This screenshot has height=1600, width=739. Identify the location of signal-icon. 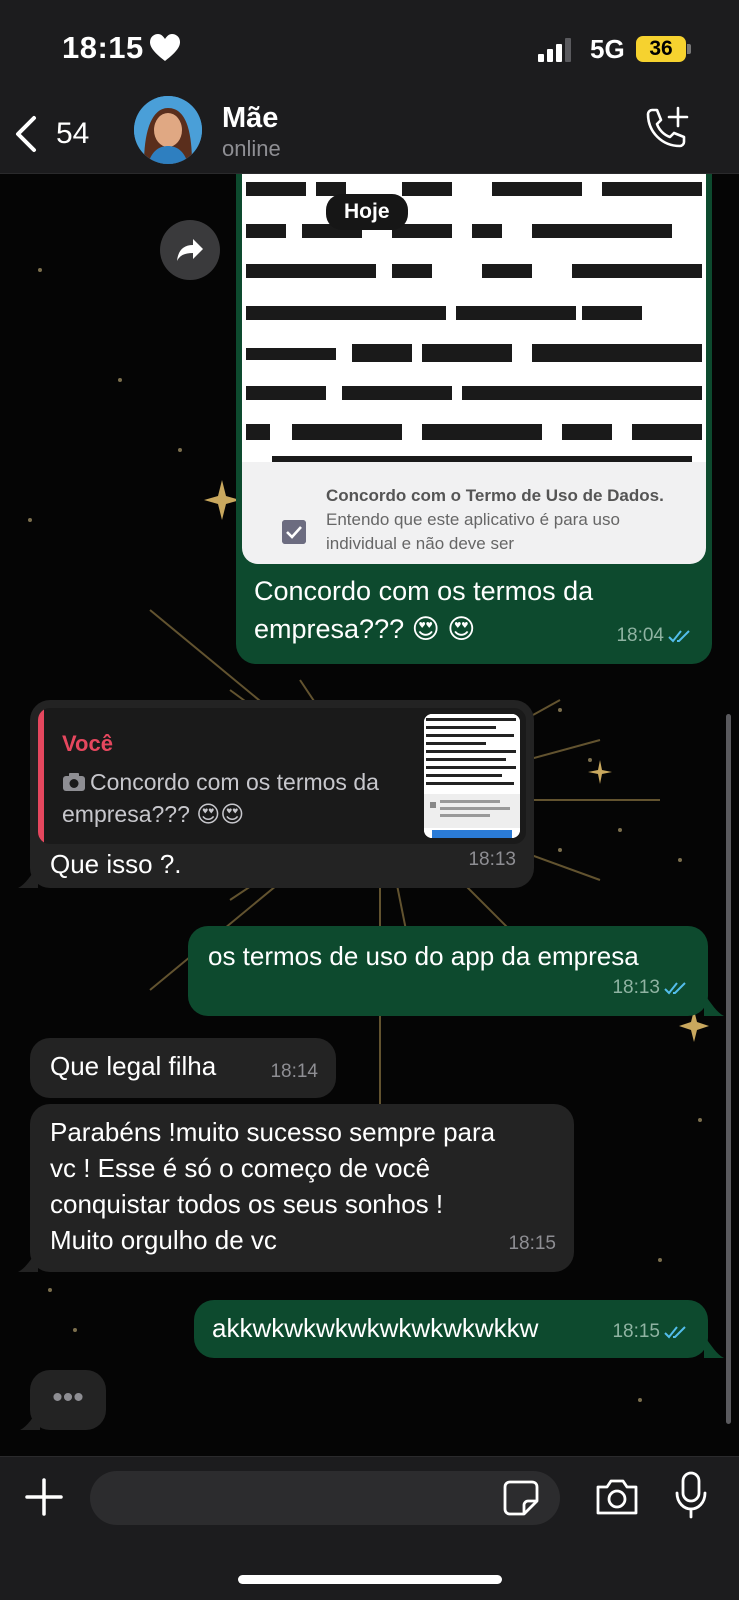
(554, 50).